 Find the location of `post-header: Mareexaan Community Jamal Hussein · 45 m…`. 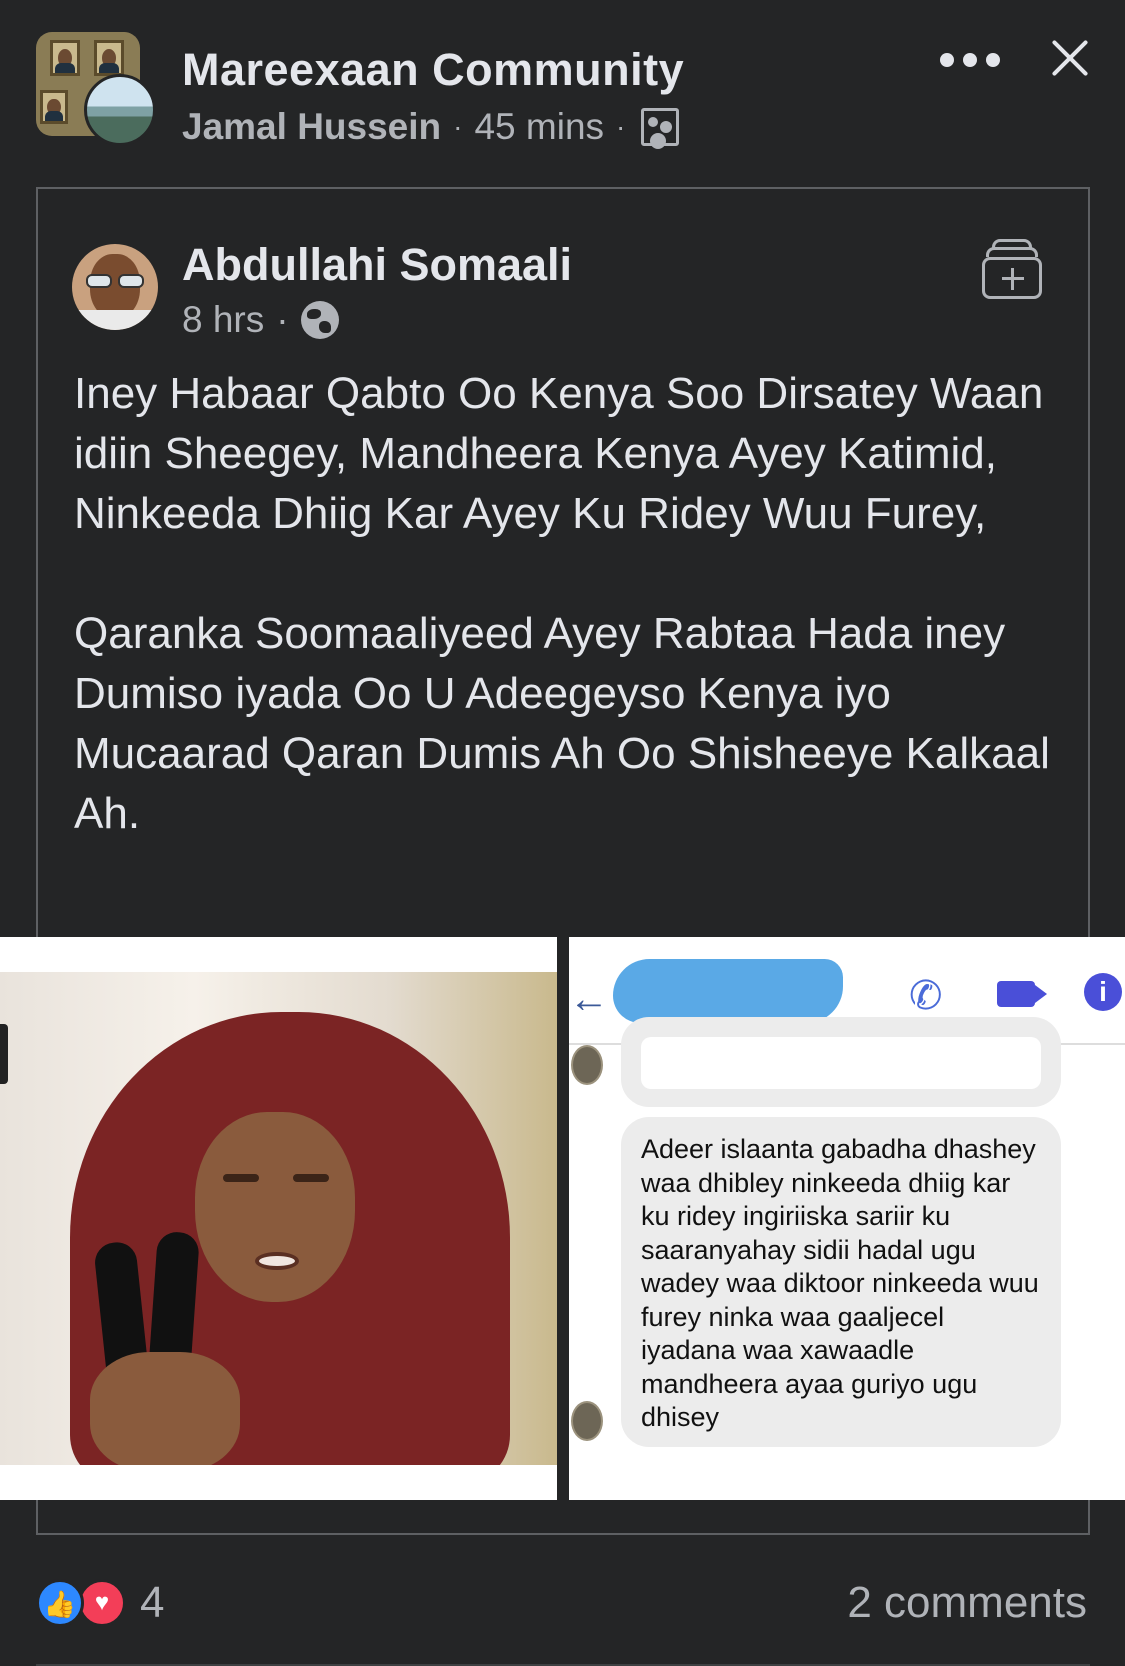

post-header: Mareexaan Community Jamal Hussein · 45 m… is located at coordinates (562, 85).